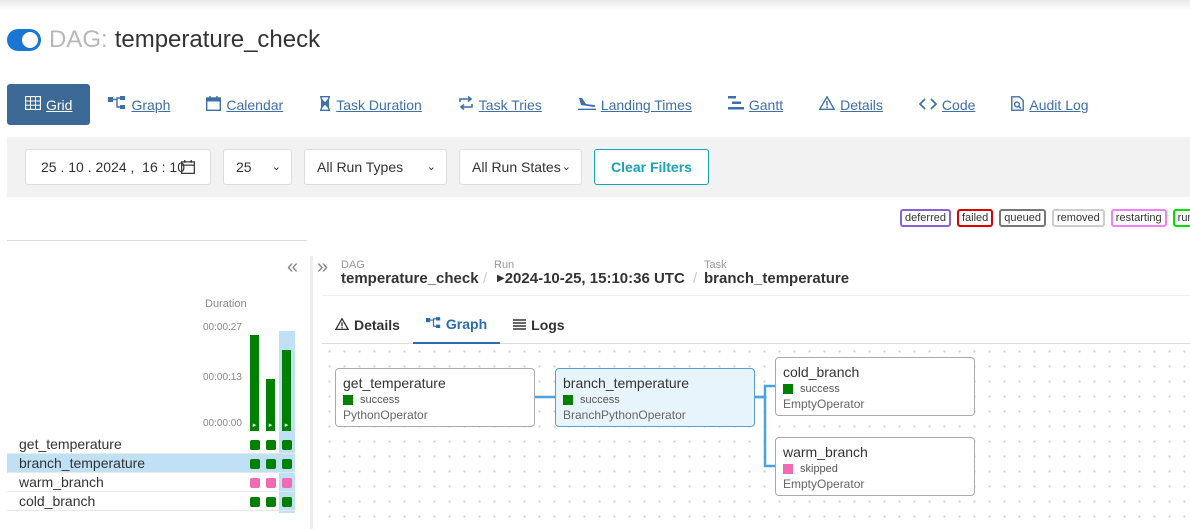 This screenshot has width=1190, height=529. I want to click on audit-icon, so click(1018, 104).